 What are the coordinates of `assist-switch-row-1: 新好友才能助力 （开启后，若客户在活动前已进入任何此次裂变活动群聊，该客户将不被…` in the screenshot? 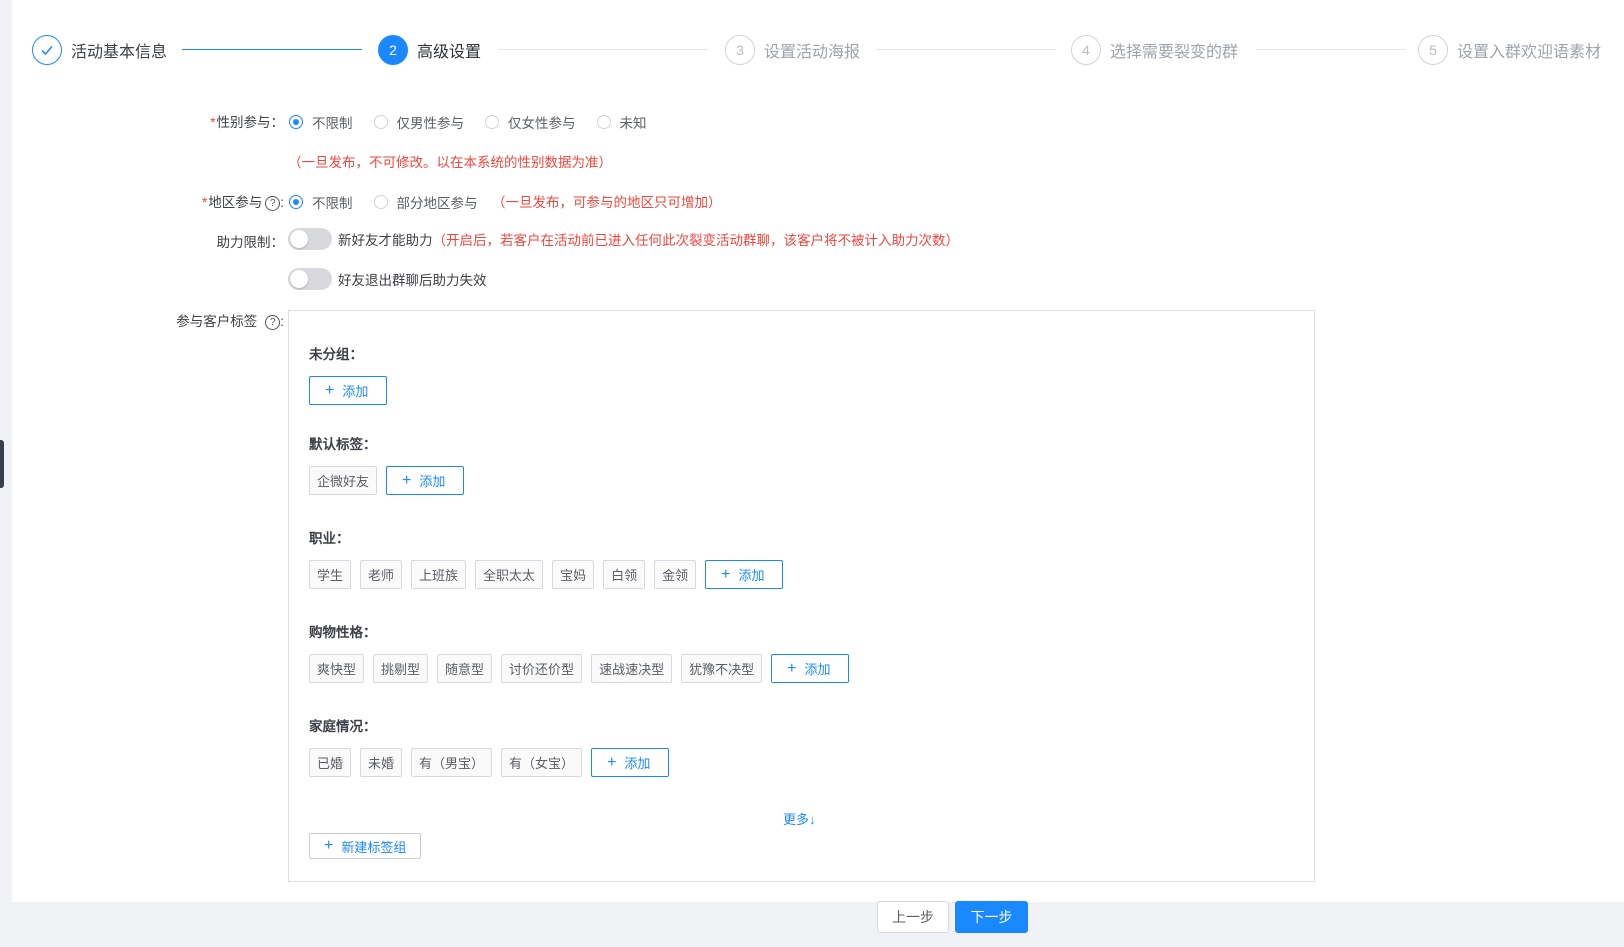 It's located at (623, 239).